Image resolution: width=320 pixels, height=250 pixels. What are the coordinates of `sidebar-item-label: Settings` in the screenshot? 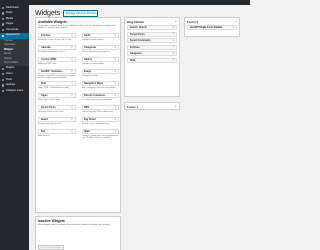 It's located at (10, 85).